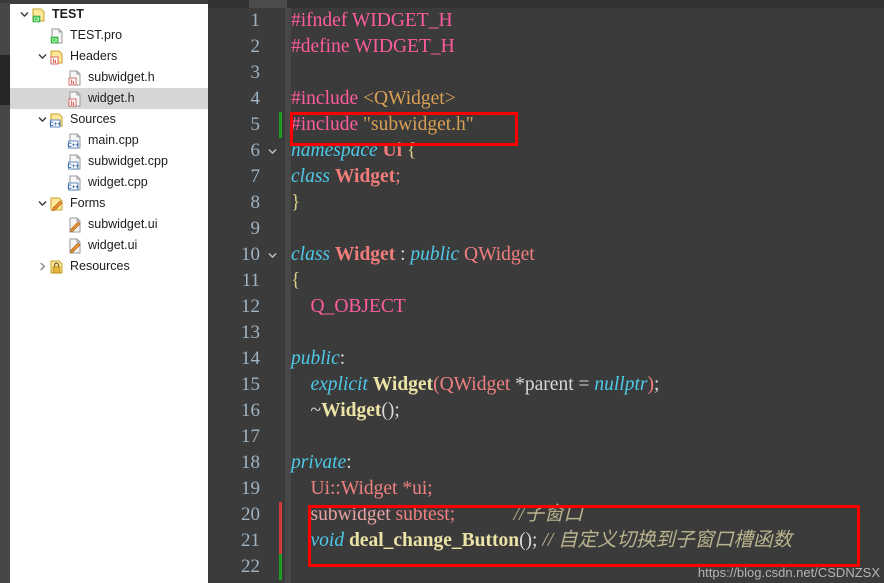 This screenshot has height=583, width=884. What do you see at coordinates (281, 123) in the screenshot?
I see `text-cursor` at bounding box center [281, 123].